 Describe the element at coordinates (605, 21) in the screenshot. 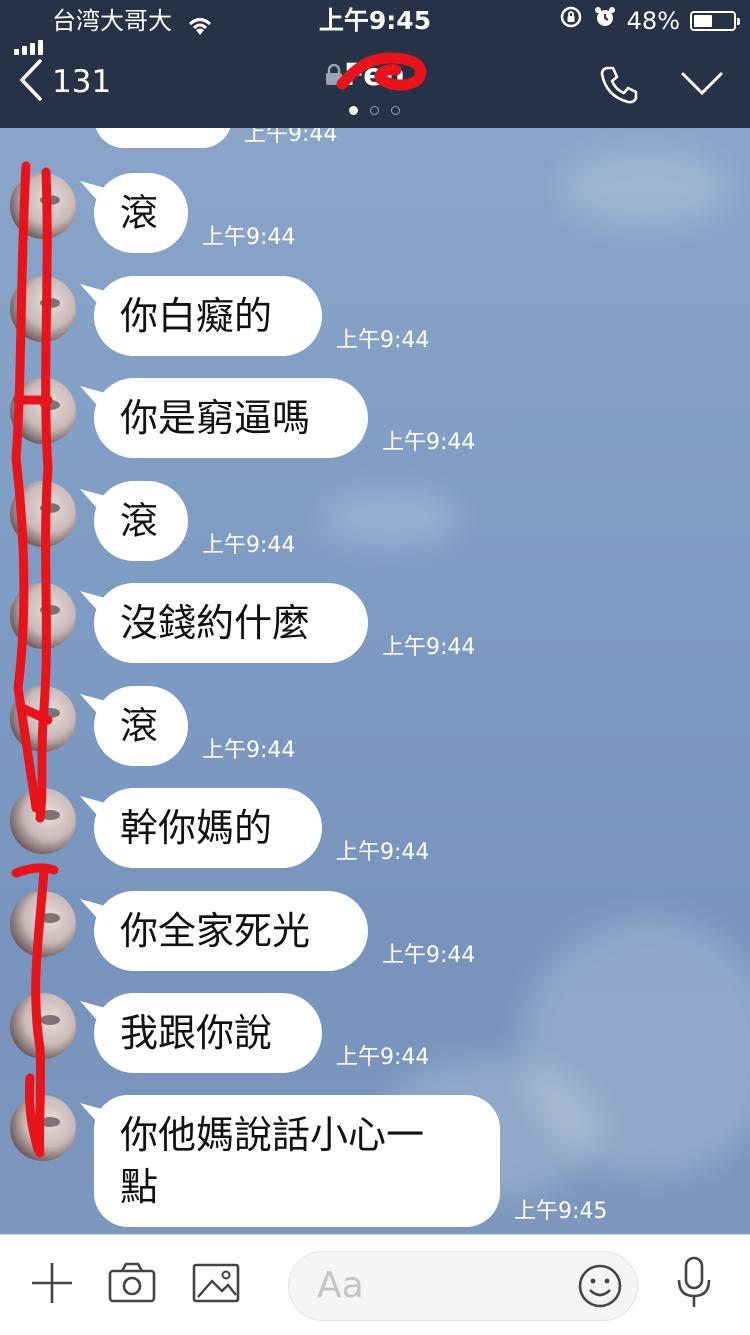

I see `alarm-icon` at that location.